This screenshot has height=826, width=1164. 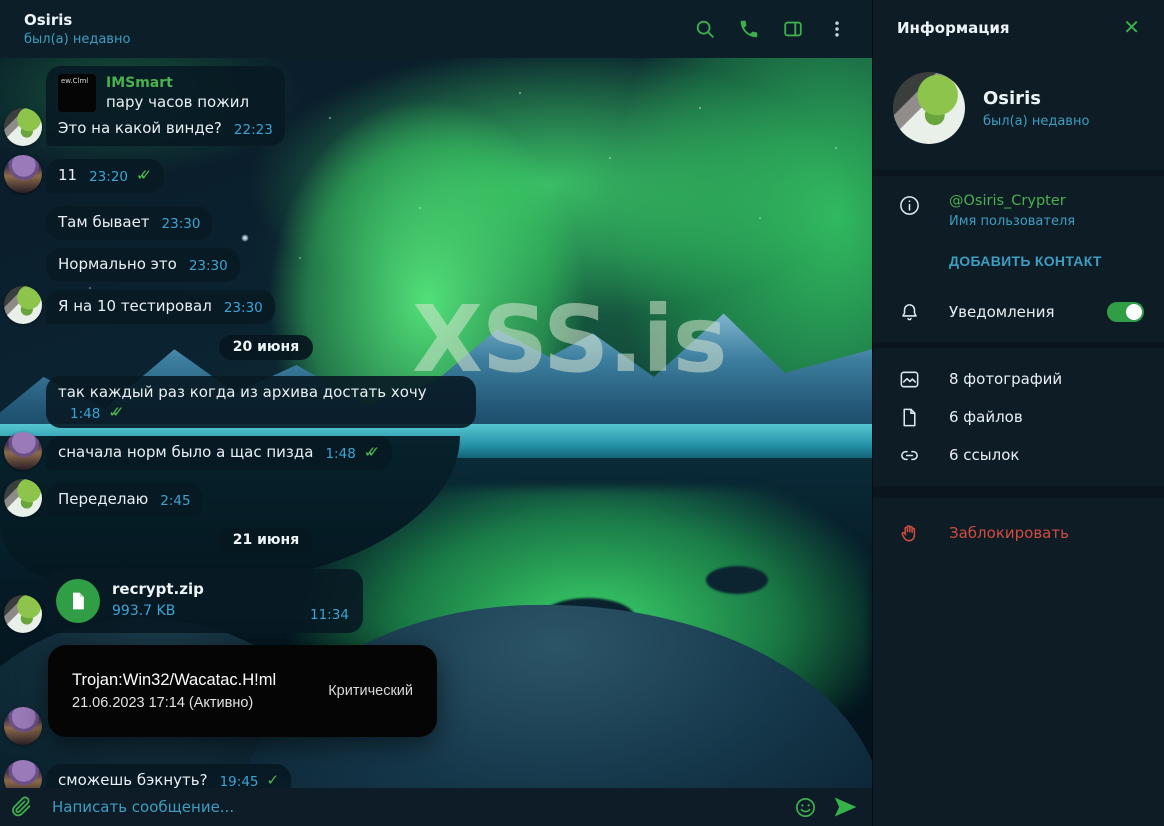 What do you see at coordinates (104, 222) in the screenshot?
I see `message-text: Там бывает` at bounding box center [104, 222].